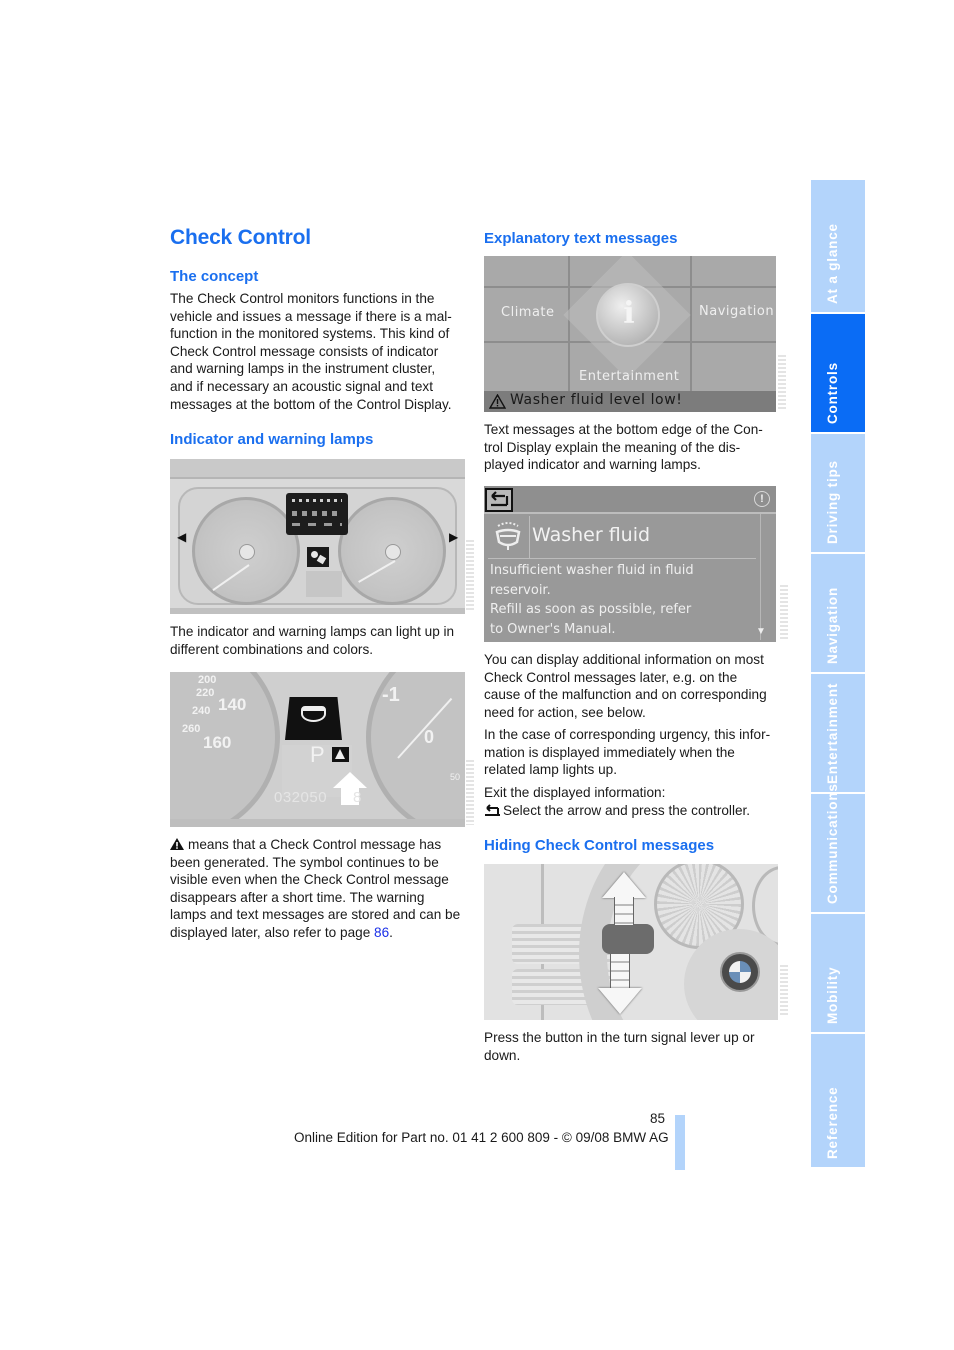 This screenshot has width=954, height=1350. What do you see at coordinates (317, 754) in the screenshot?
I see `gear-indicator: P` at bounding box center [317, 754].